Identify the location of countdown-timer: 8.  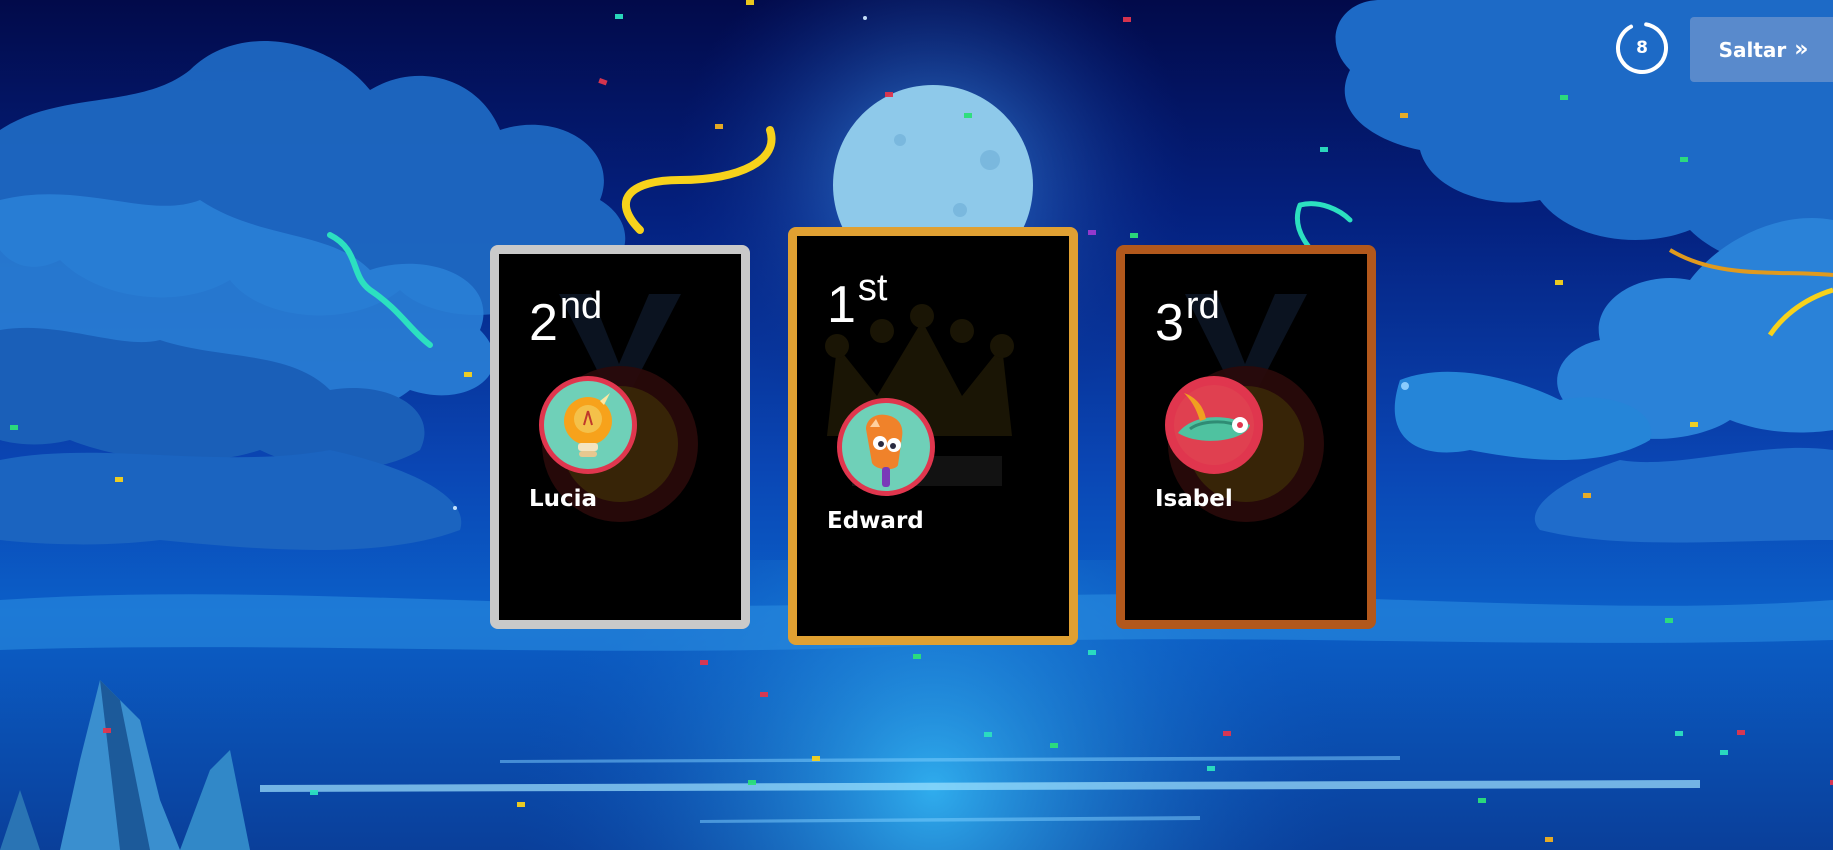
(1642, 48).